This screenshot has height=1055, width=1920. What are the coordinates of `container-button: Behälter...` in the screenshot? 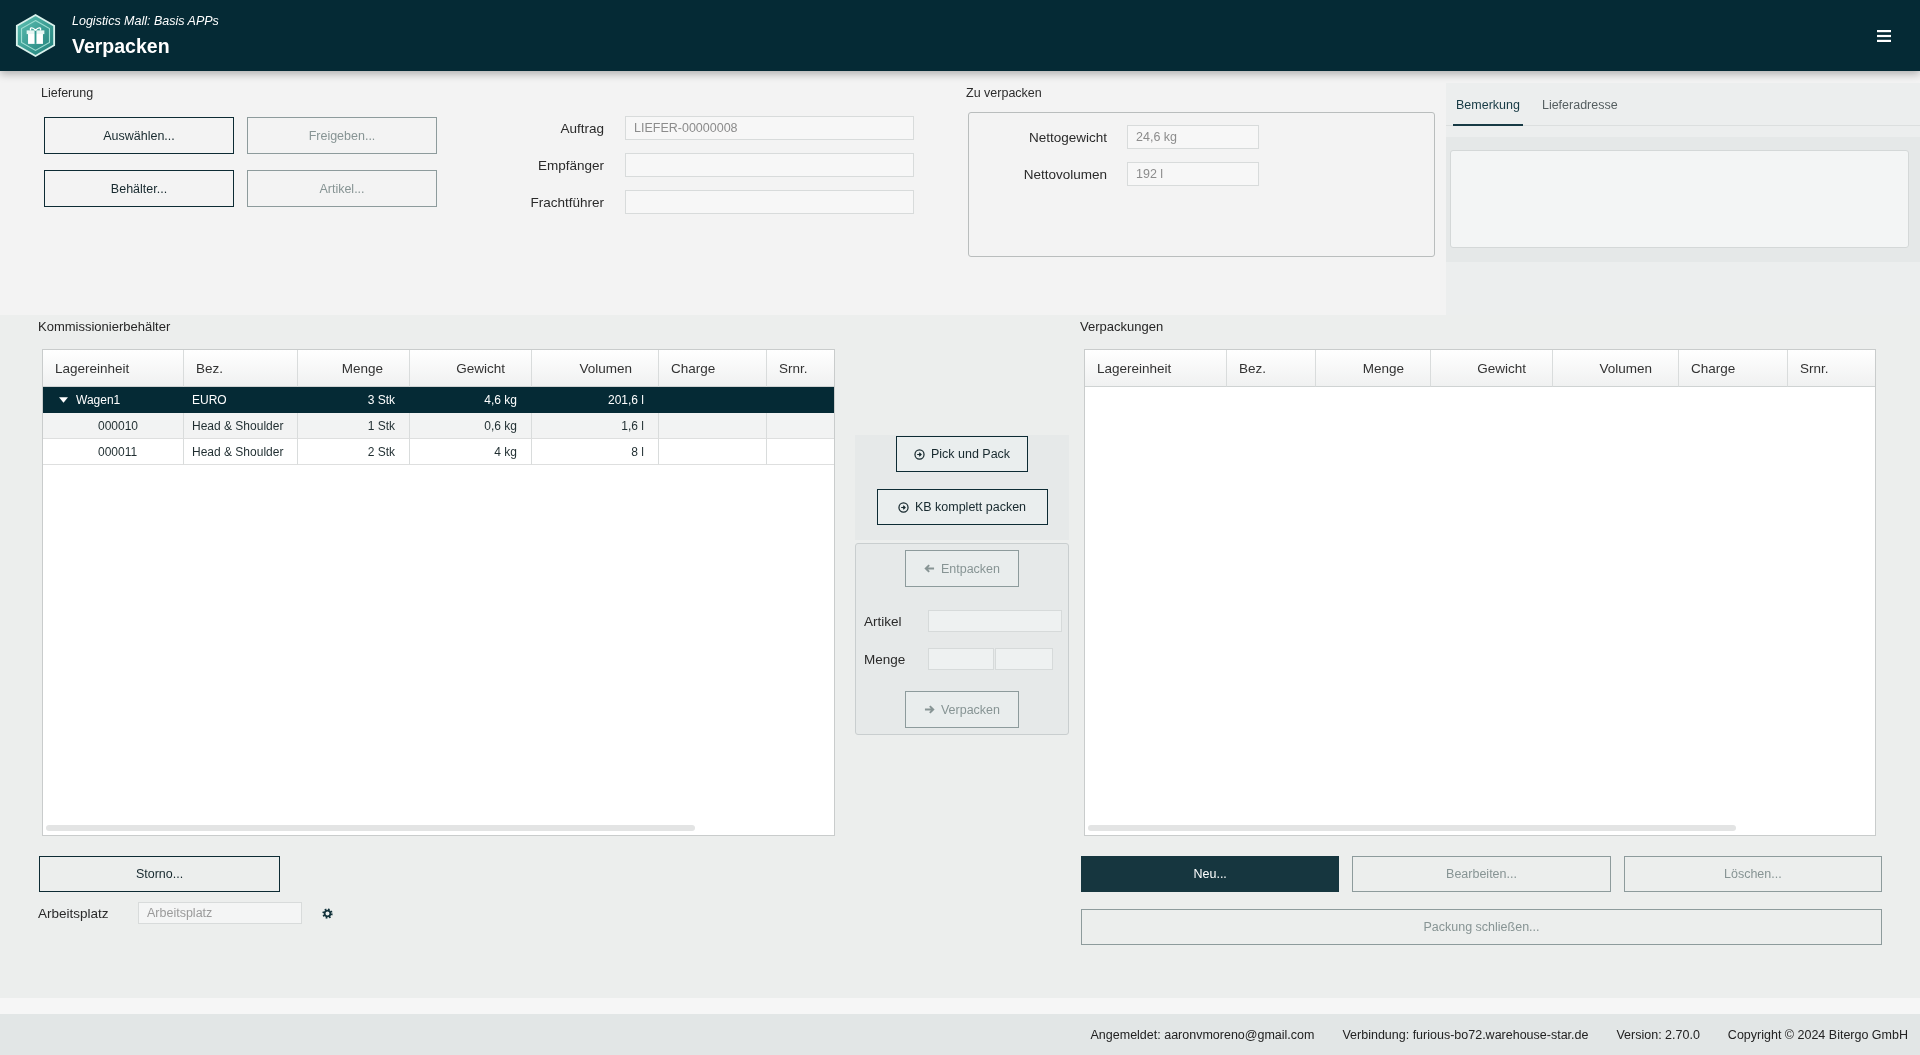 It's located at (139, 188).